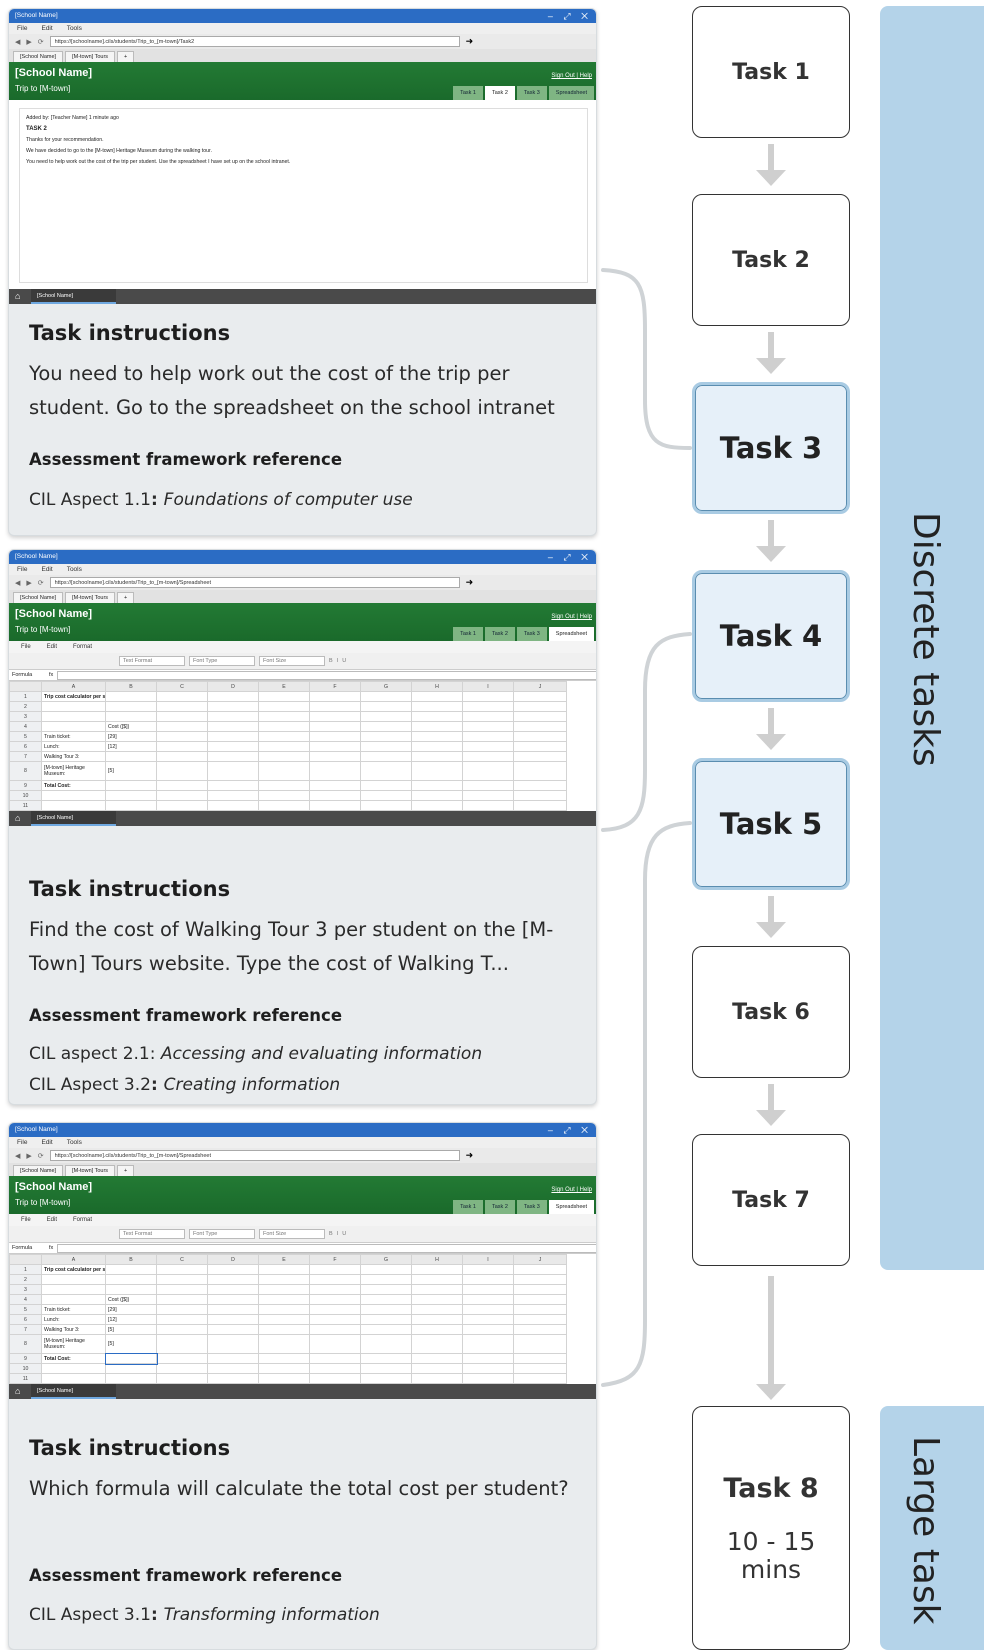 This screenshot has height=1650, width=984. I want to click on task-4-box: Task 4, so click(771, 636).